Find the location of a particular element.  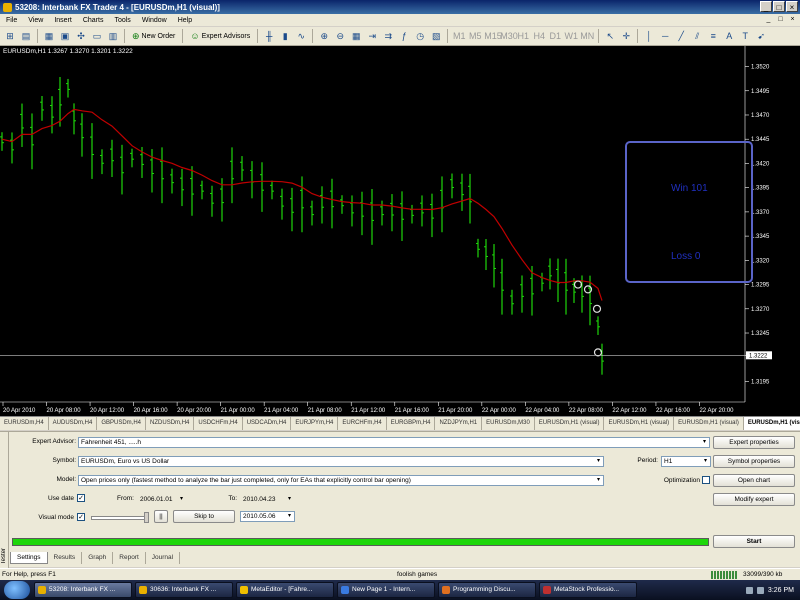

from-date-field: 2006.01.01 ▾ is located at coordinates (162, 499).